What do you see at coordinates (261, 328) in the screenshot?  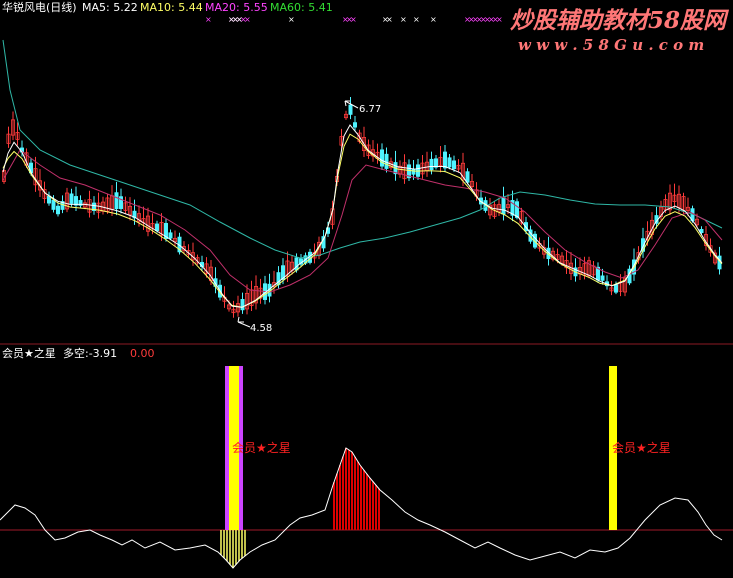 I see `low-label: 4.58` at bounding box center [261, 328].